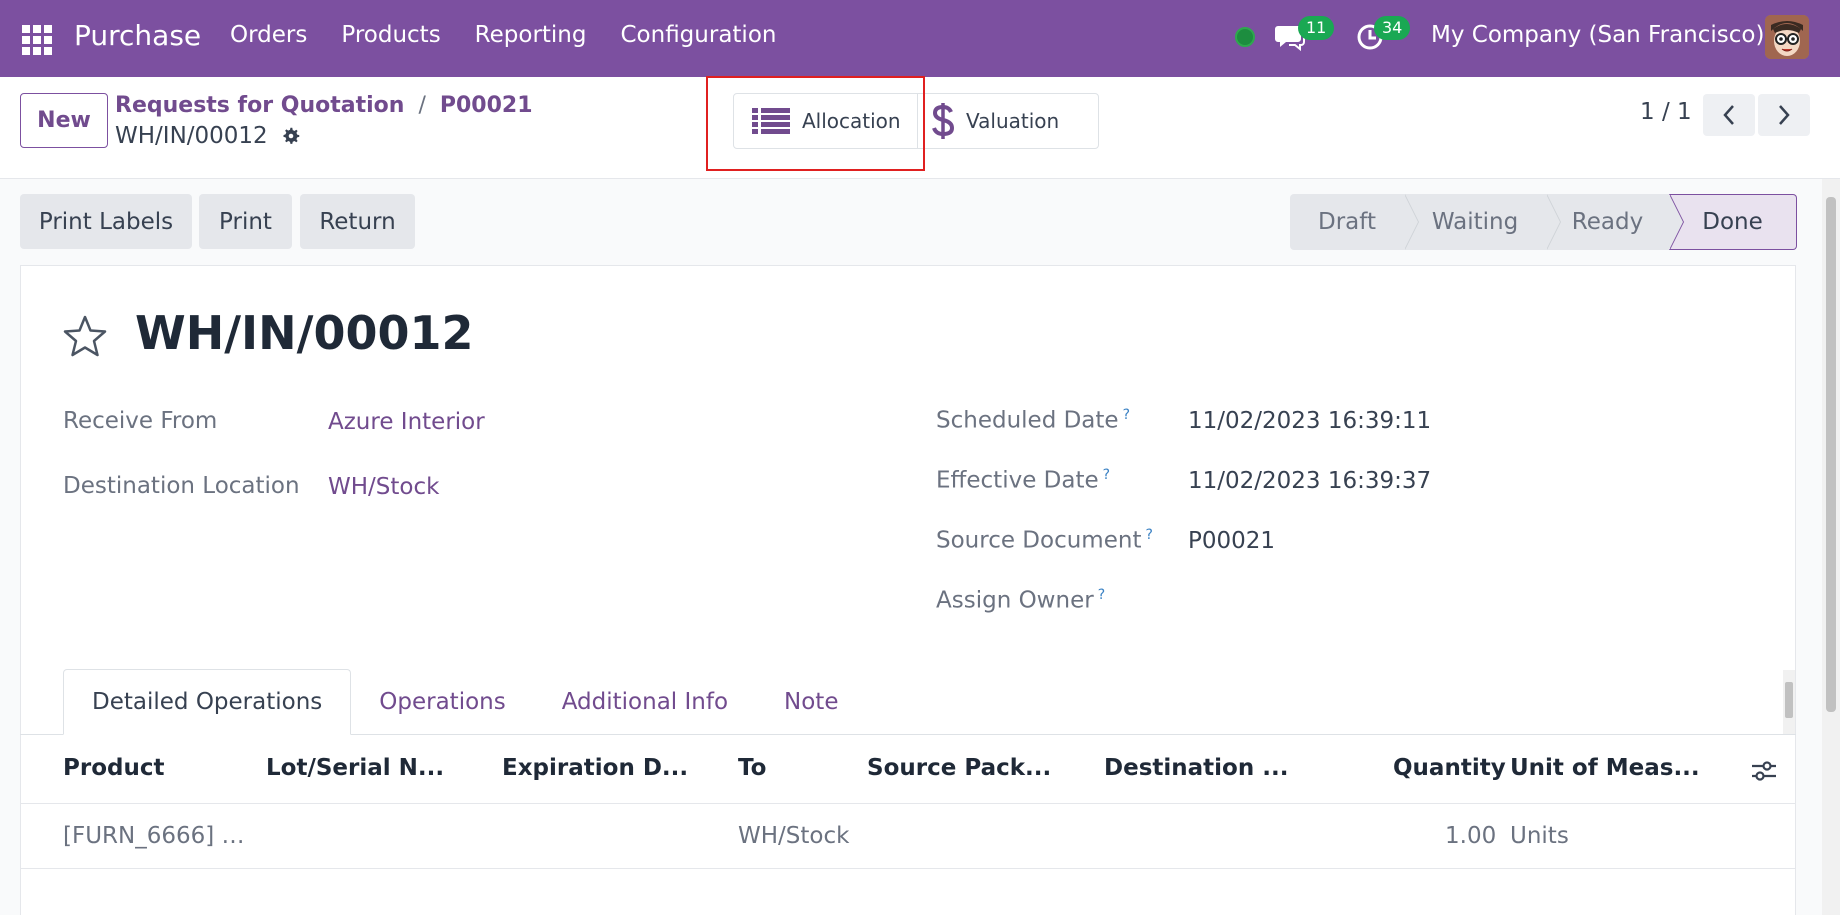 This screenshot has width=1840, height=915. I want to click on assign-owner-label-text: Assign Owner, so click(1015, 600).